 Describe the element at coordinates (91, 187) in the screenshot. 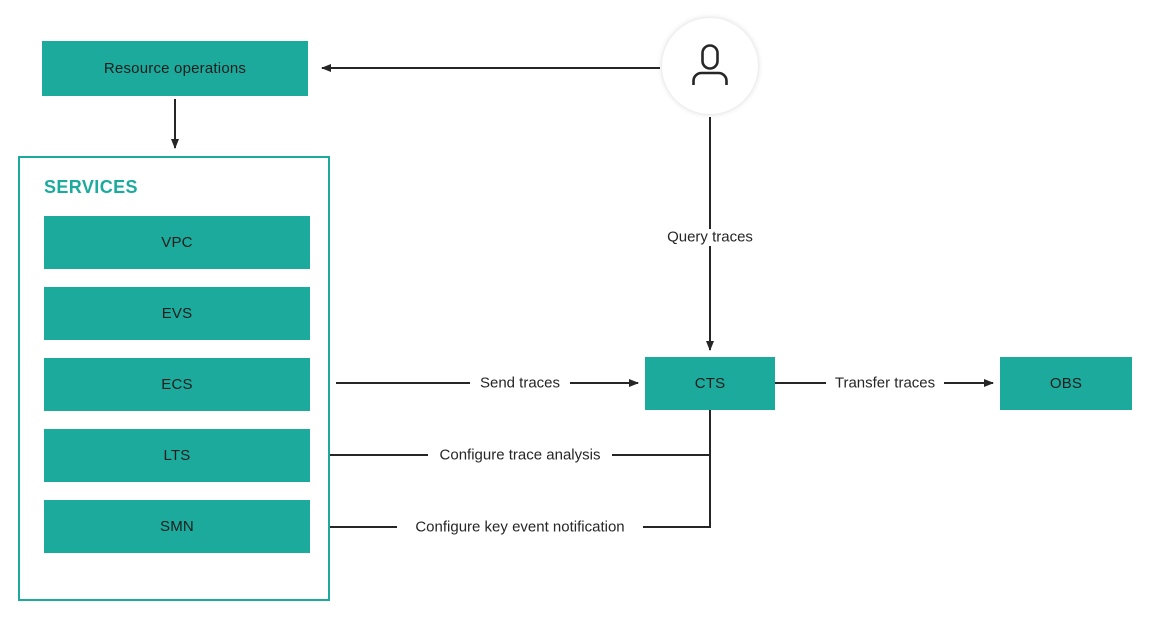

I see `services-panel-title: SERVICES` at that location.